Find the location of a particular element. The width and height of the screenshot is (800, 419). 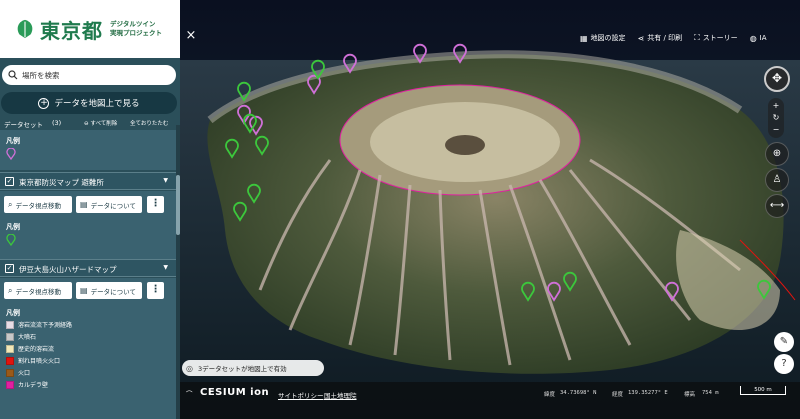

zoom-control: + ↻ − is located at coordinates (776, 118).